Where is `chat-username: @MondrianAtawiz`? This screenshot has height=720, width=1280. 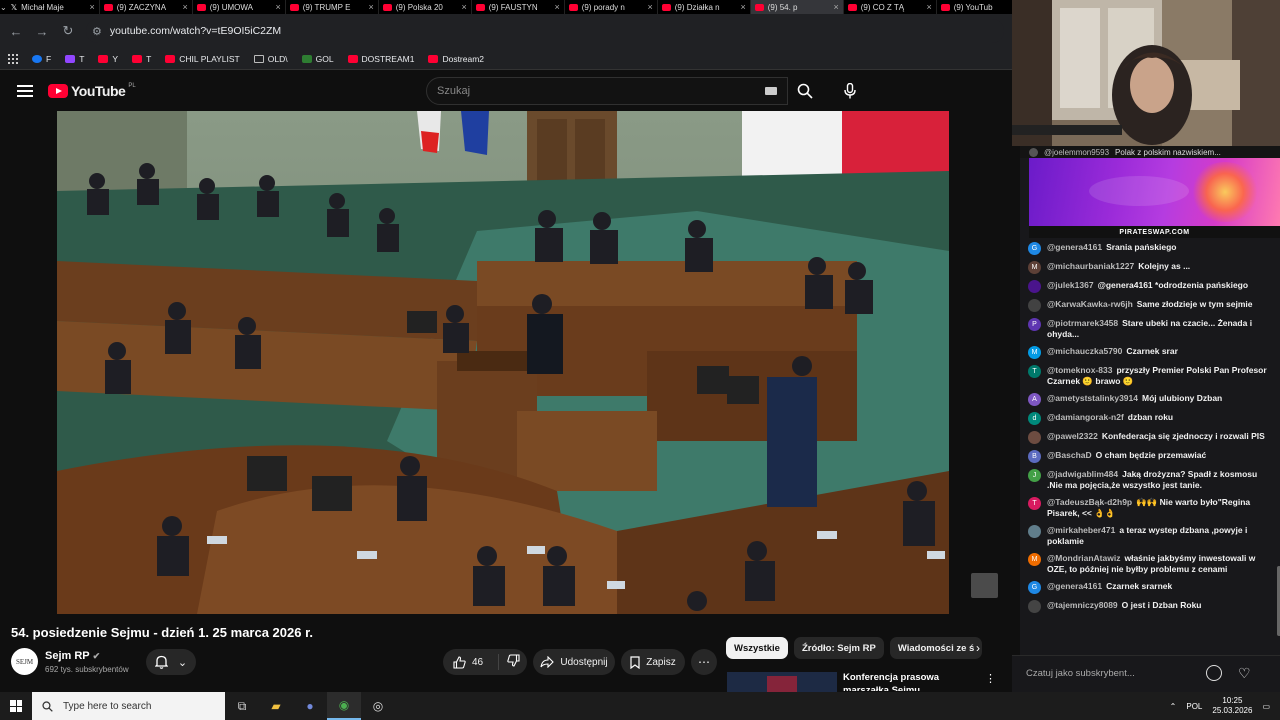
chat-username: @MondrianAtawiz is located at coordinates (1083, 558).